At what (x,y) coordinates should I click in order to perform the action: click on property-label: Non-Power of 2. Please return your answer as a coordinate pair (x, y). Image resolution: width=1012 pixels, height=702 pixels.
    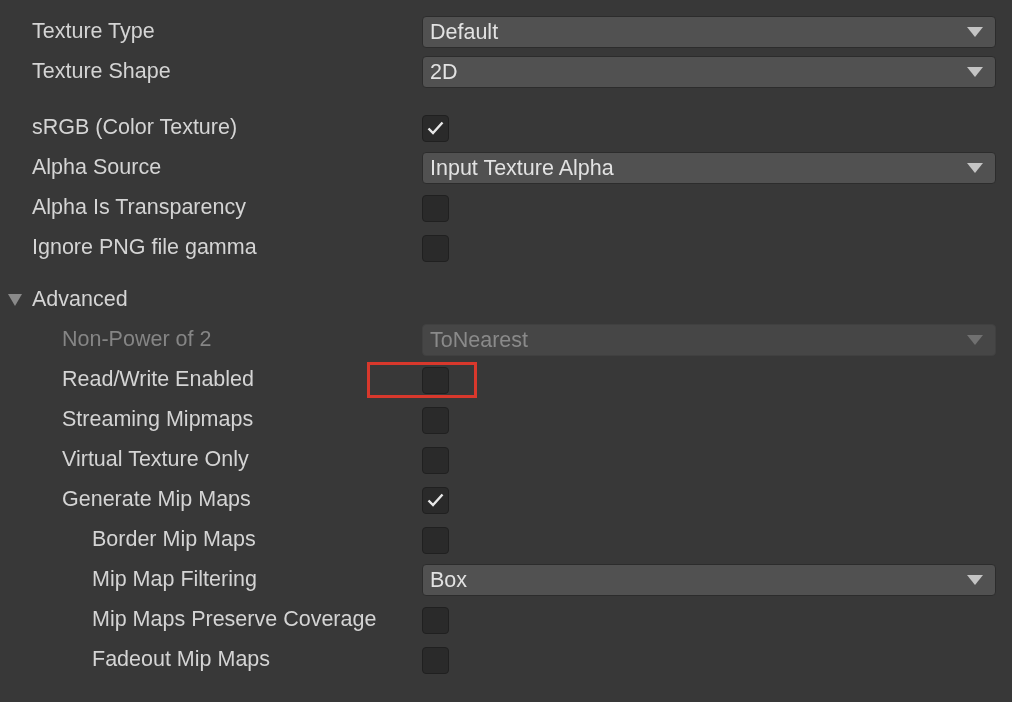
    Looking at the image, I should click on (137, 340).